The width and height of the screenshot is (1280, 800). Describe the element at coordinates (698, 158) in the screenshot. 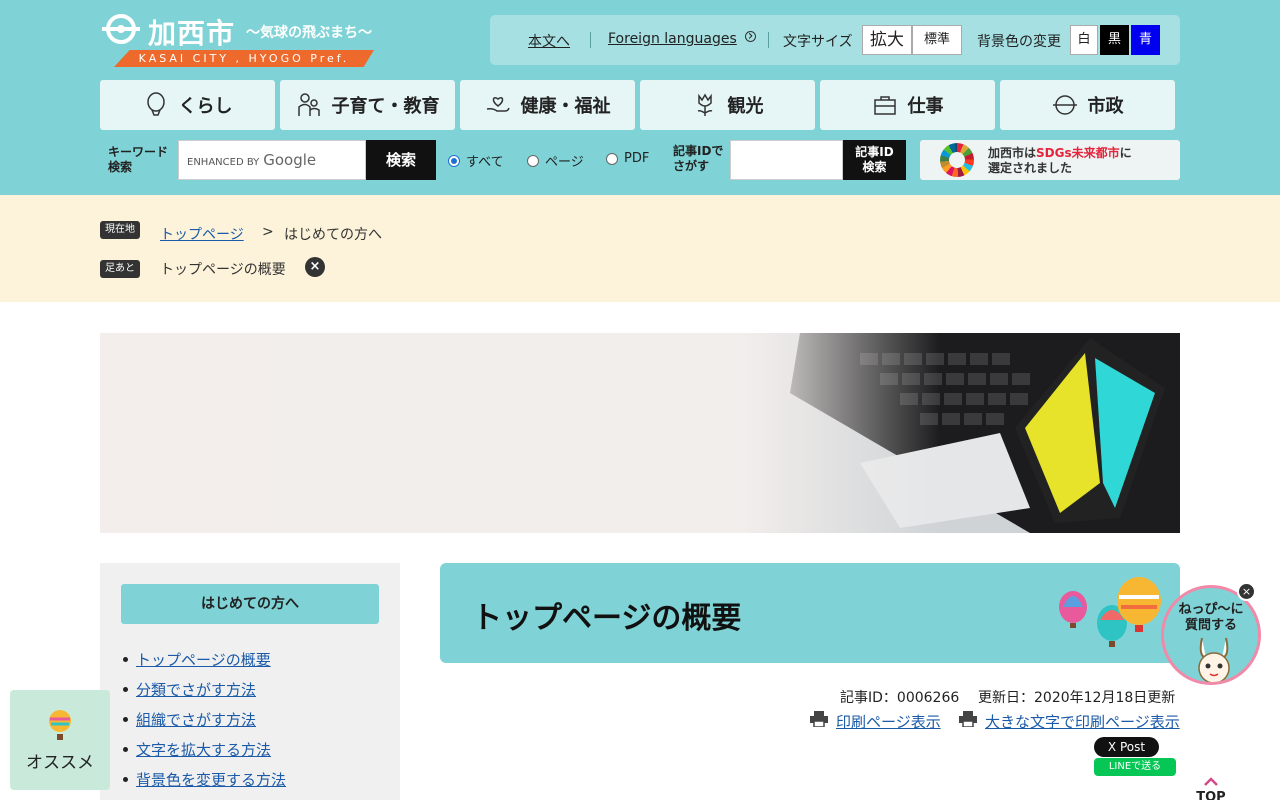

I see `article-id-label: 記事IDで さがす` at that location.